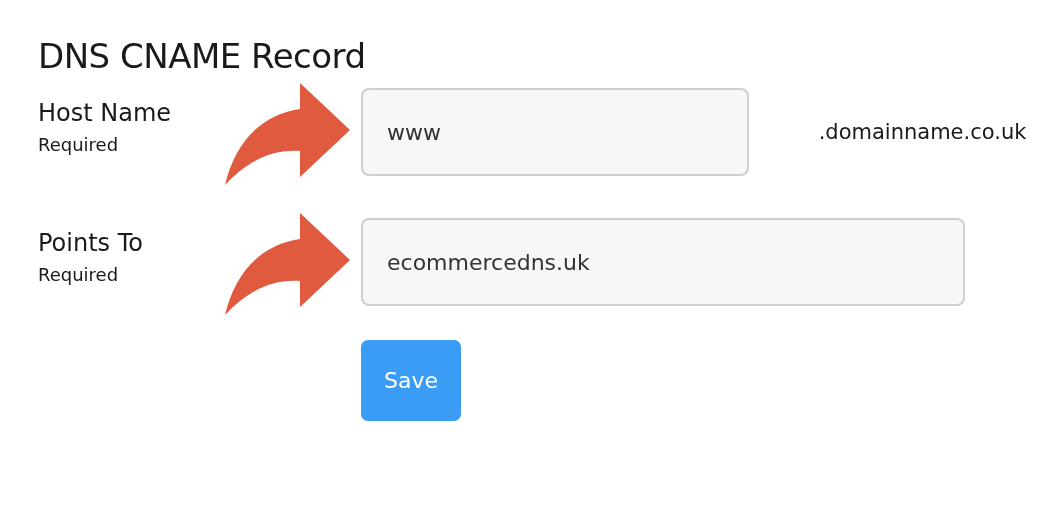 The image size is (1056, 508). I want to click on text-input: www, so click(555, 132).